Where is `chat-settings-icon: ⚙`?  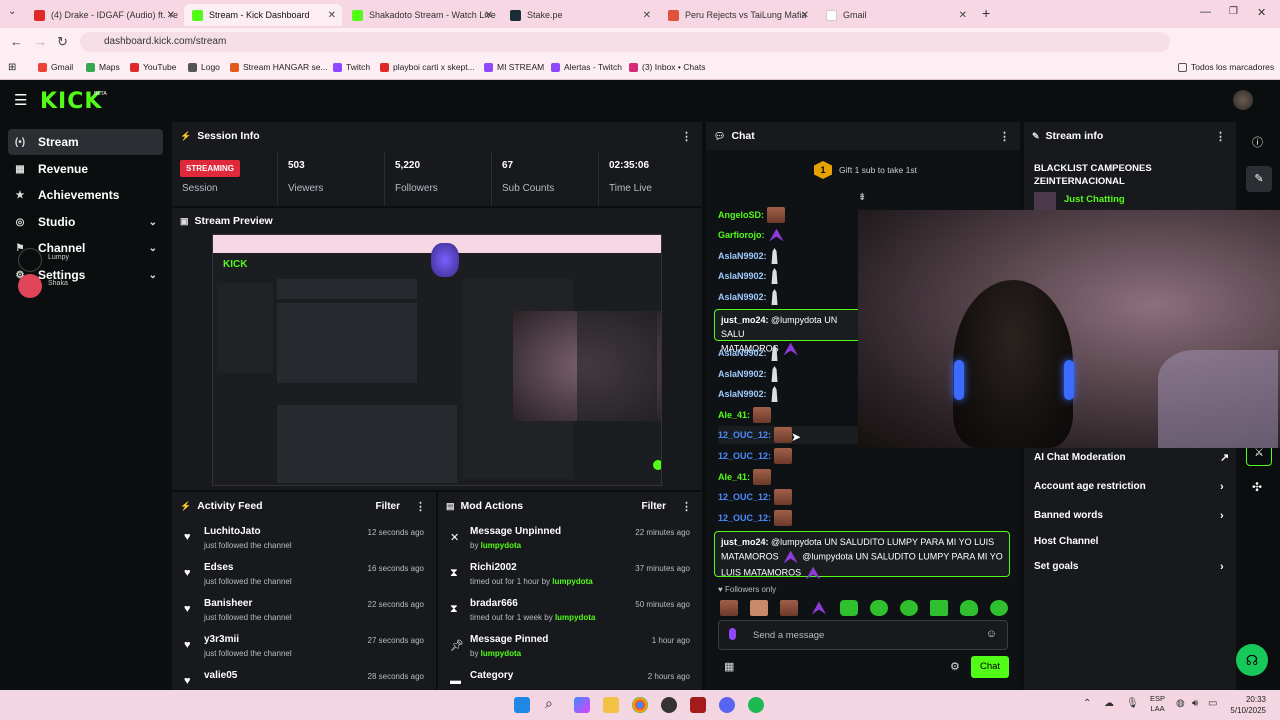 chat-settings-icon: ⚙ is located at coordinates (955, 666).